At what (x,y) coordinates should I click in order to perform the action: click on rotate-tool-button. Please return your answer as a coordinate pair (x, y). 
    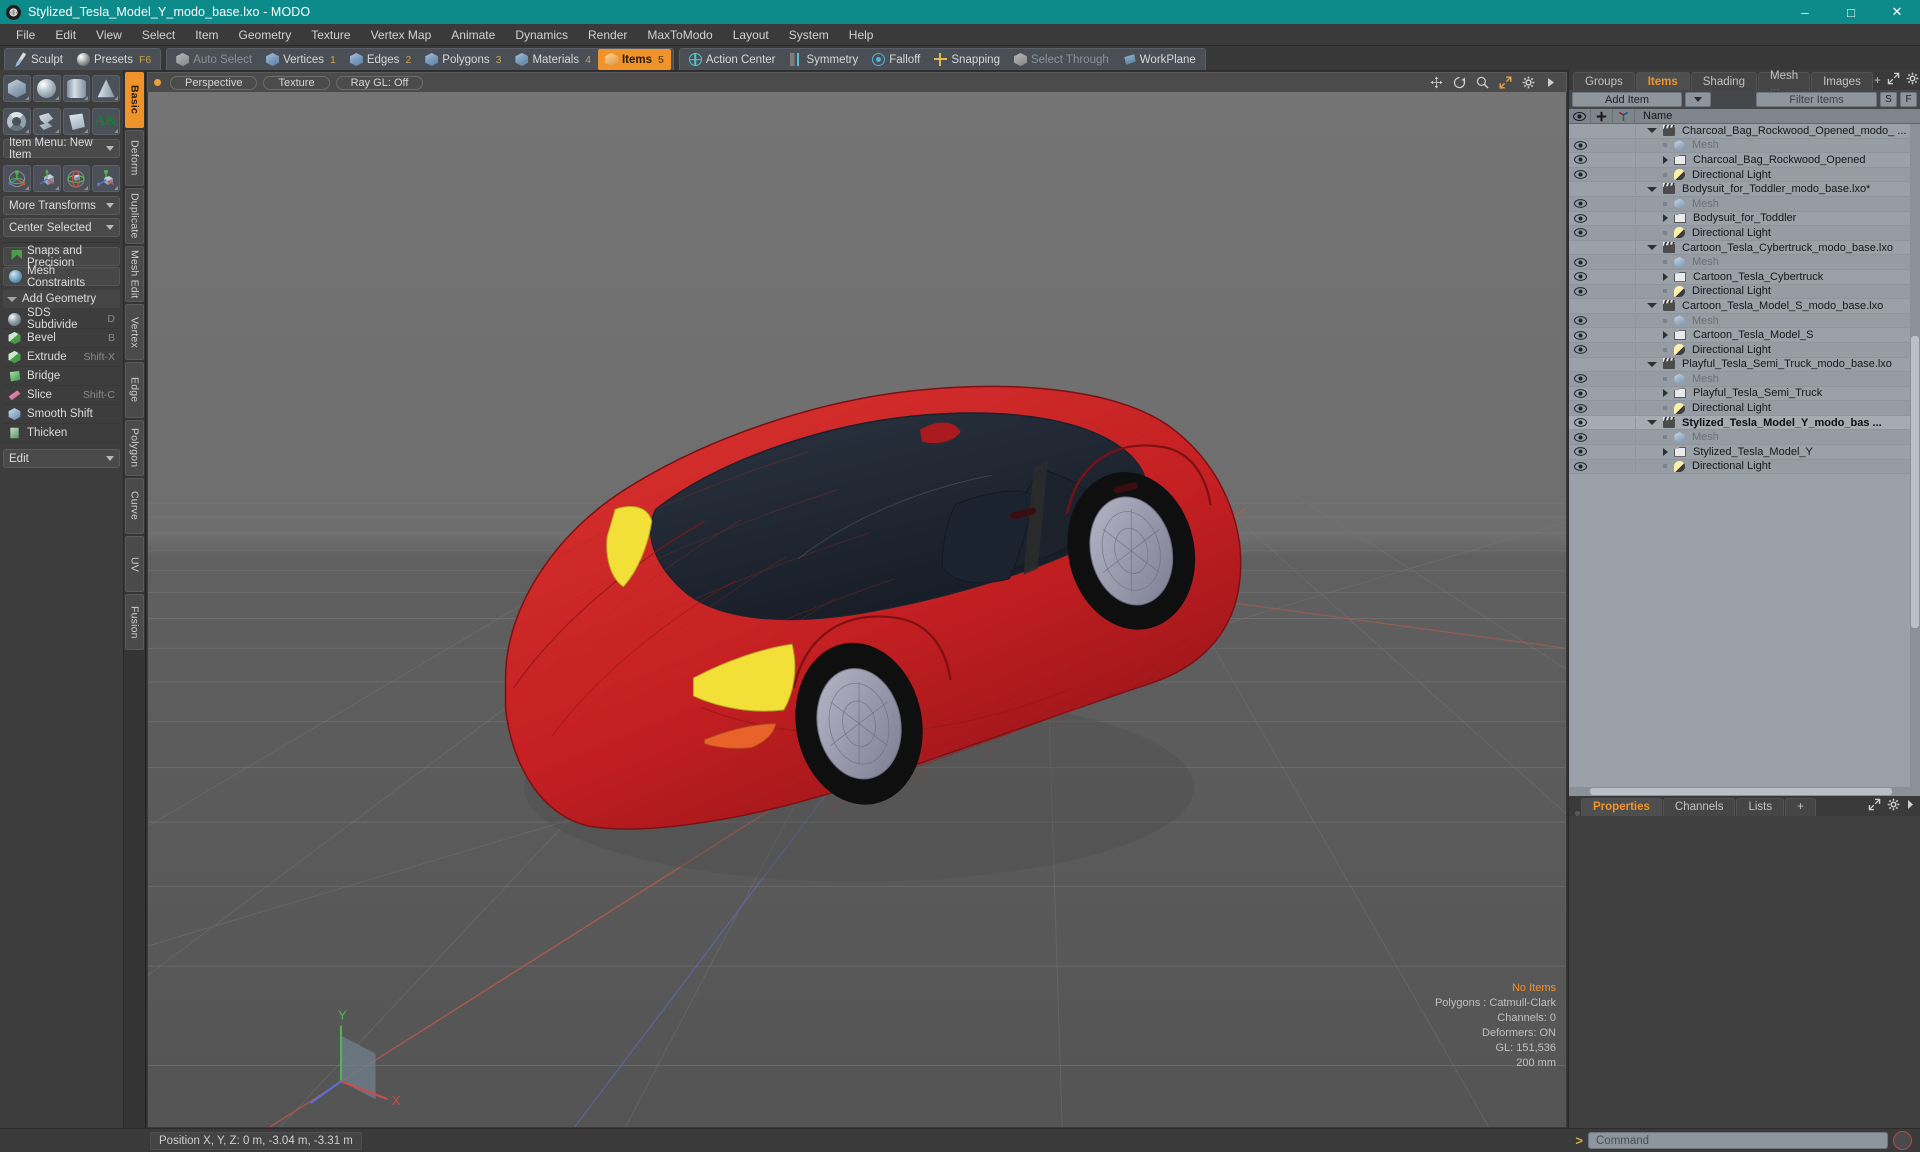
    Looking at the image, I should click on (76, 178).